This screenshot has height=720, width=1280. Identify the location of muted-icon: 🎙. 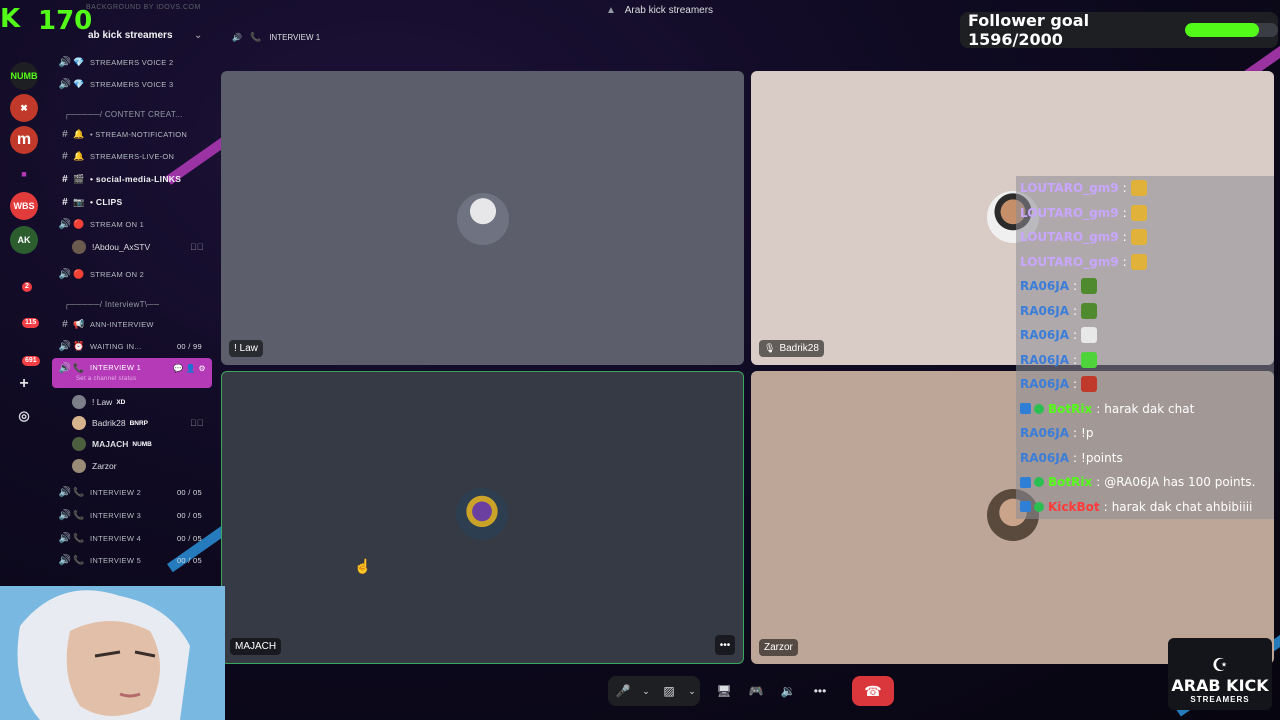
(770, 348).